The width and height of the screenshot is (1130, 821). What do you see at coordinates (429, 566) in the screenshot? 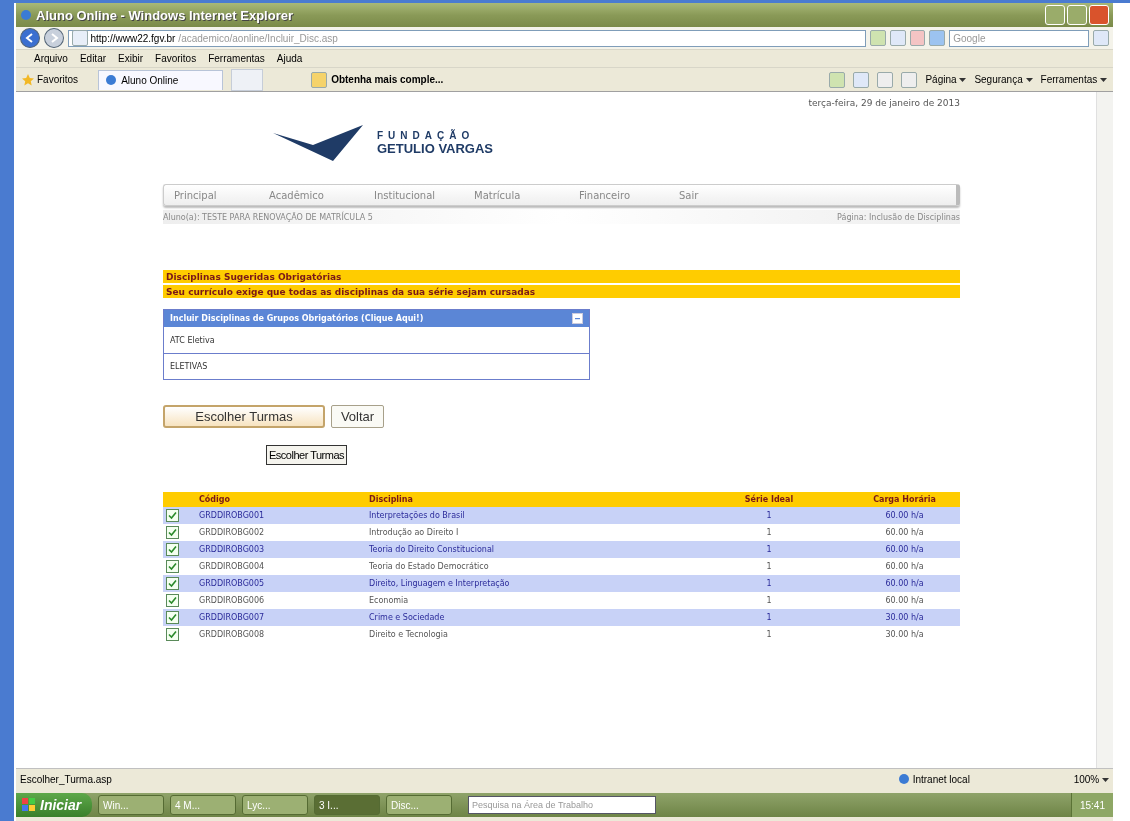
I see `table-cell-text: Teoria do Estado Democrático` at bounding box center [429, 566].